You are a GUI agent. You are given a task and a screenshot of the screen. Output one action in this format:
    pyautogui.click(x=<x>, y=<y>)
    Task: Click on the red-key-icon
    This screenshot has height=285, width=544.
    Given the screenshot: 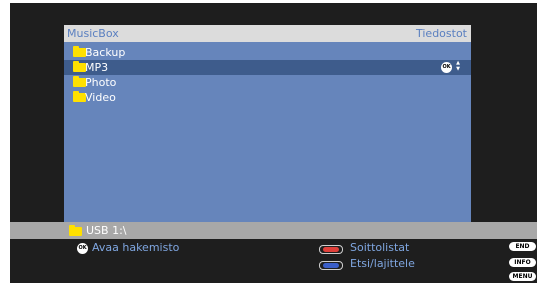 What is the action you would take?
    pyautogui.click(x=331, y=249)
    